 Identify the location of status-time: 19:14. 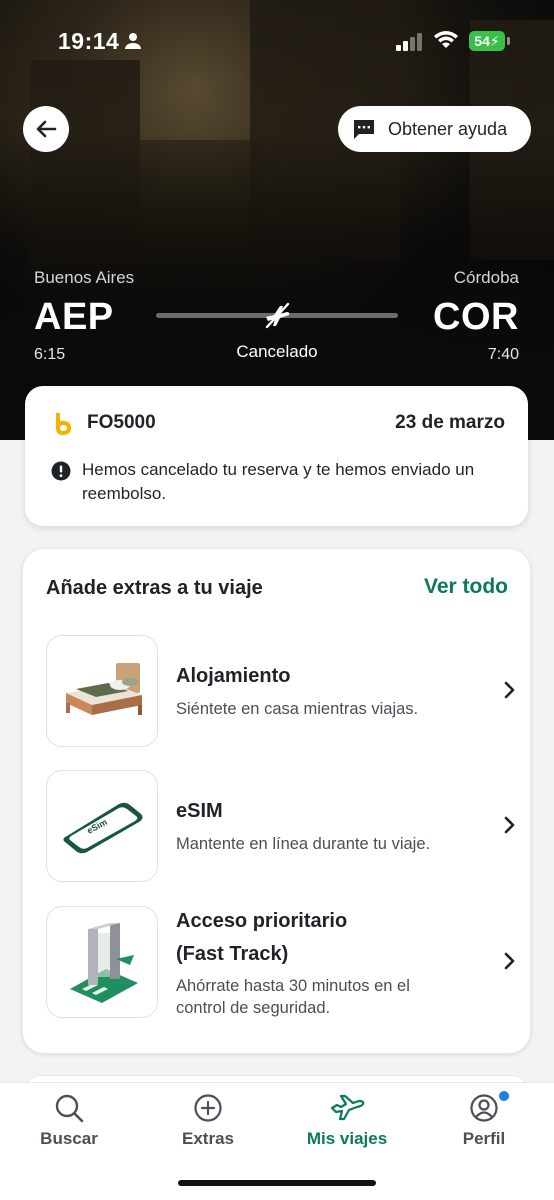
(89, 41).